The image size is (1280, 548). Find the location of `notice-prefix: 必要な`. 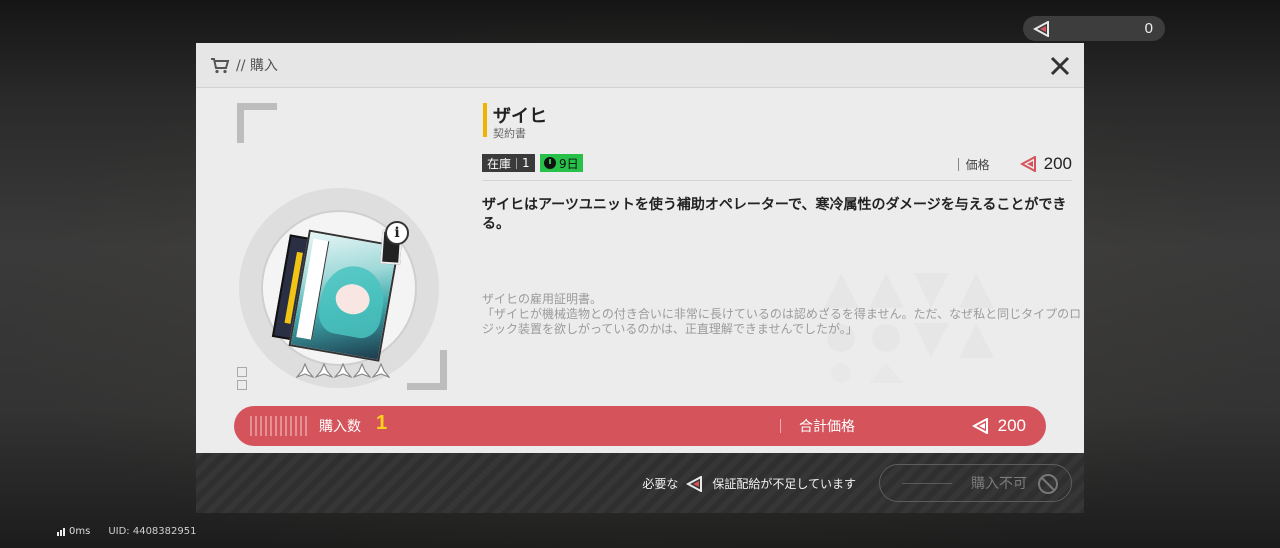

notice-prefix: 必要な is located at coordinates (660, 484).